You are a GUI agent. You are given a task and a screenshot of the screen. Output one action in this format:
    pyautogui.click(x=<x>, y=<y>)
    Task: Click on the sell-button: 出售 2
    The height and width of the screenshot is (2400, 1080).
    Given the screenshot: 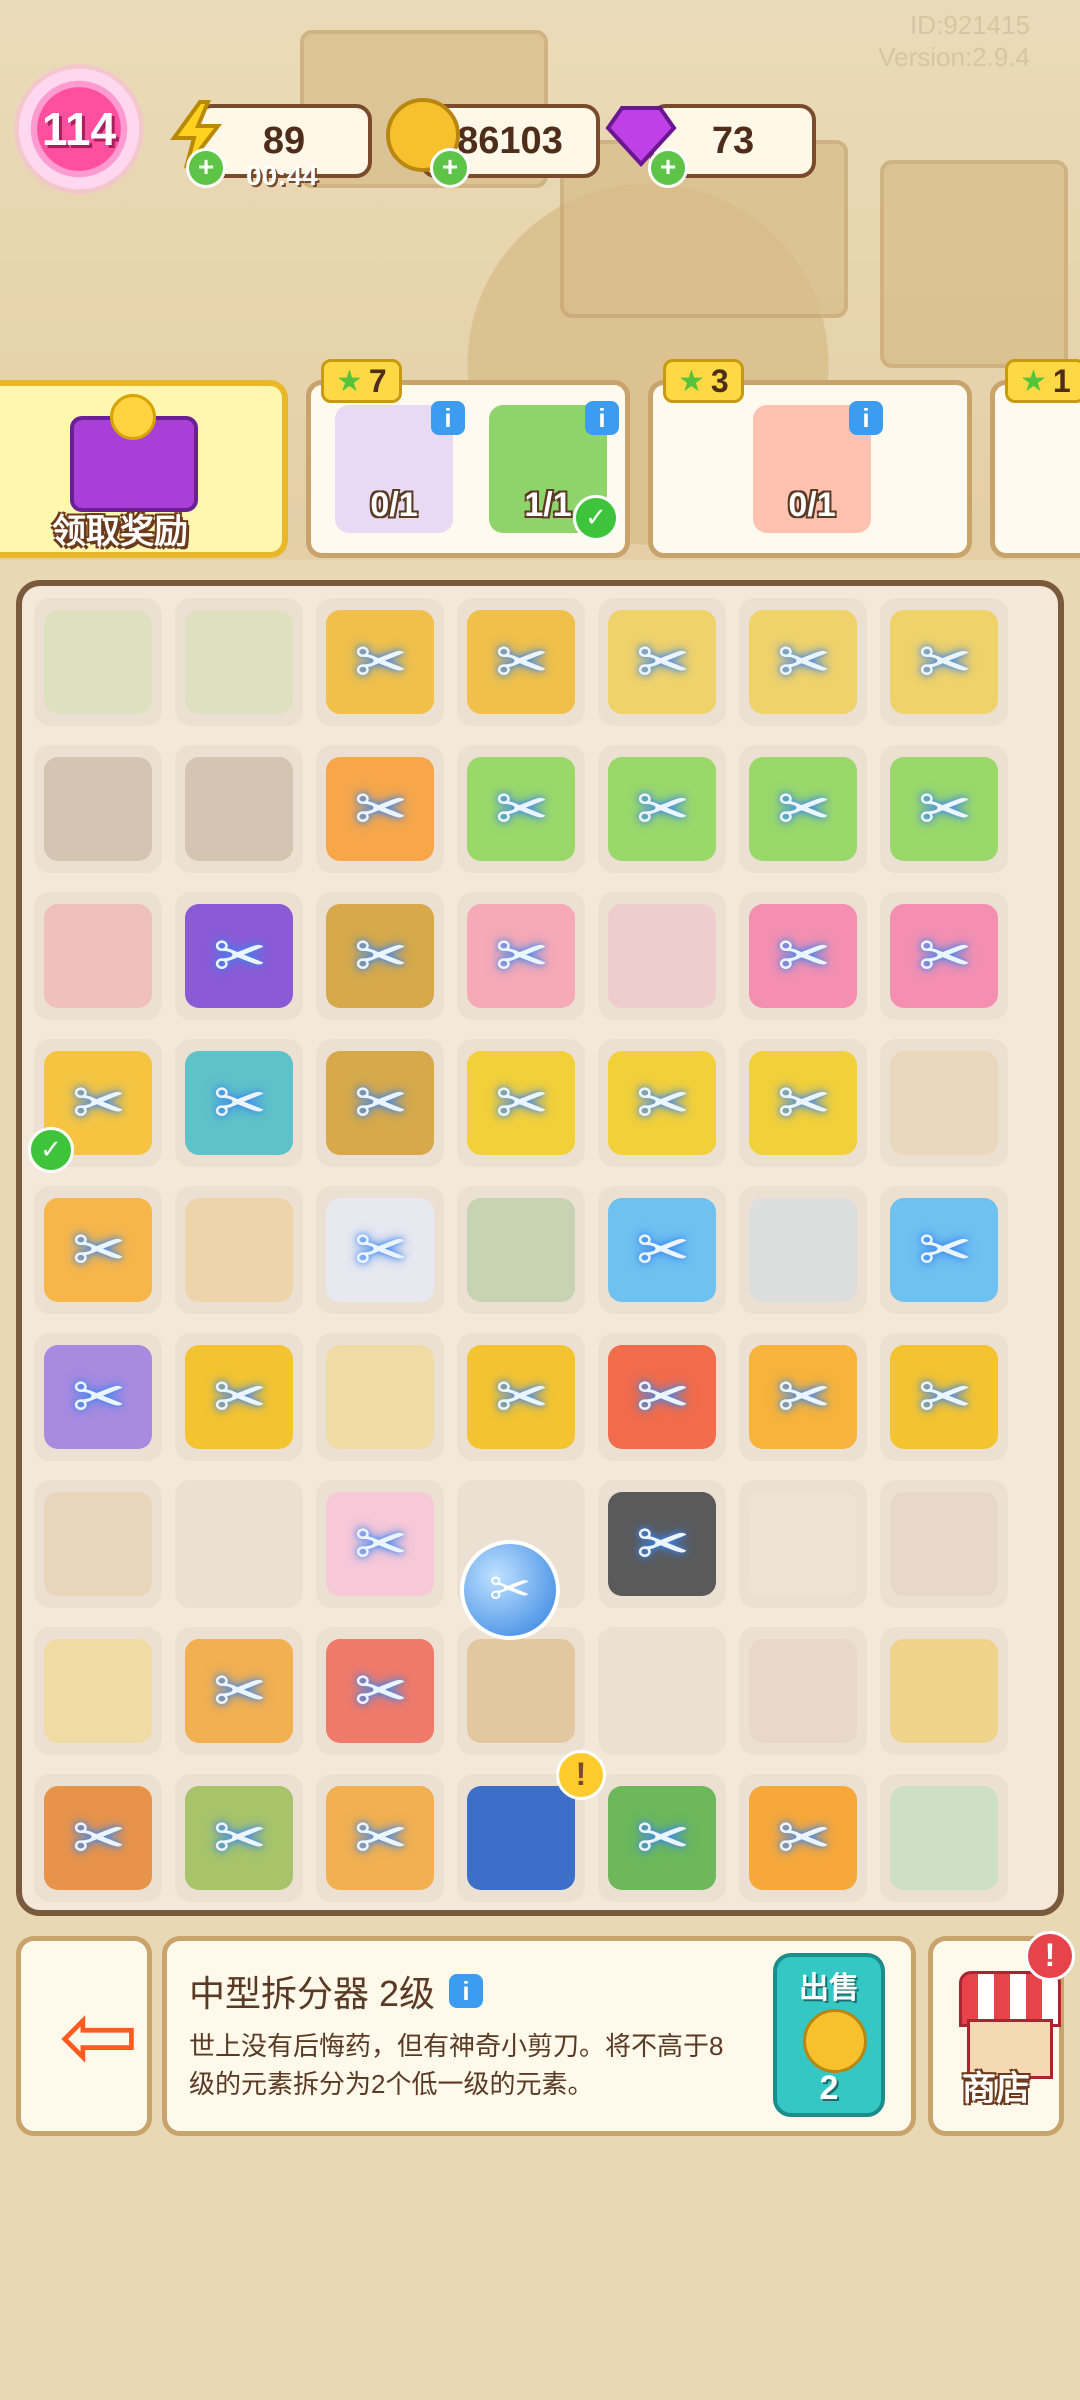 What is the action you would take?
    pyautogui.click(x=829, y=2035)
    